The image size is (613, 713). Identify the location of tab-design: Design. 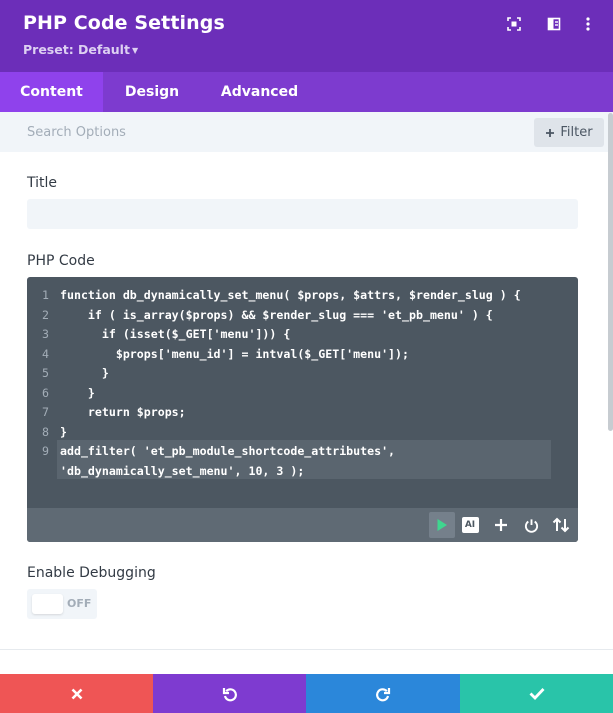
(152, 92).